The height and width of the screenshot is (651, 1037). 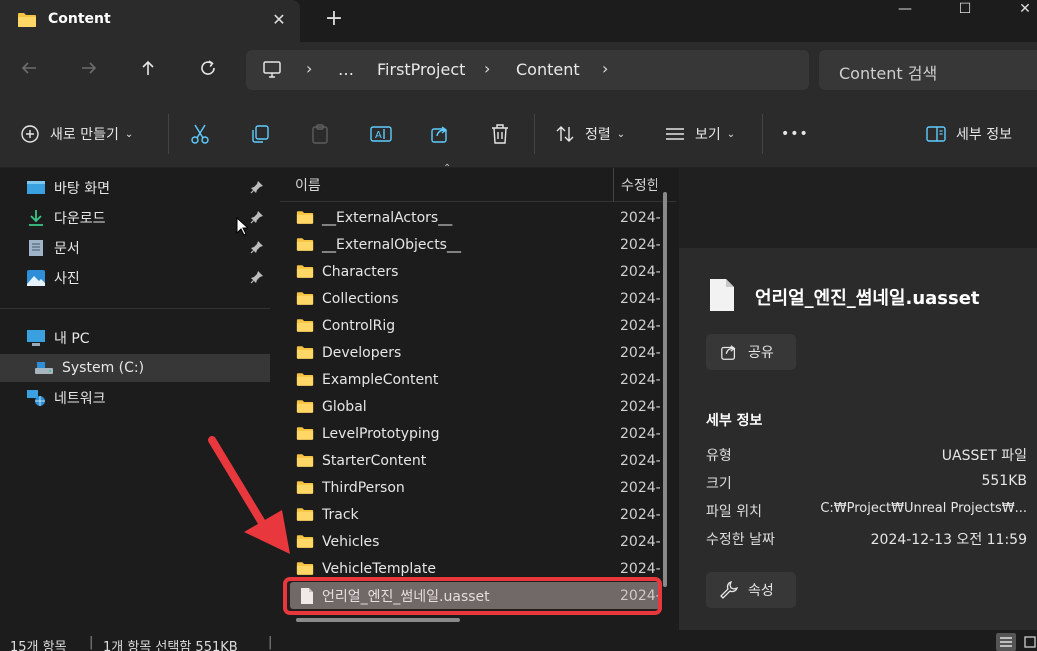 What do you see at coordinates (475, 352) in the screenshot?
I see `list-item: Developers 2024-` at bounding box center [475, 352].